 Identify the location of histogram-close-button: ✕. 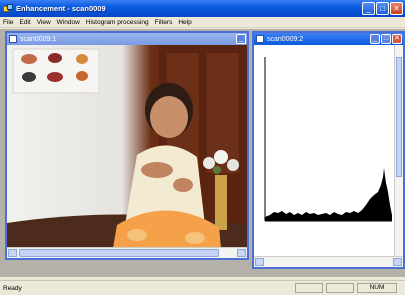
(397, 39).